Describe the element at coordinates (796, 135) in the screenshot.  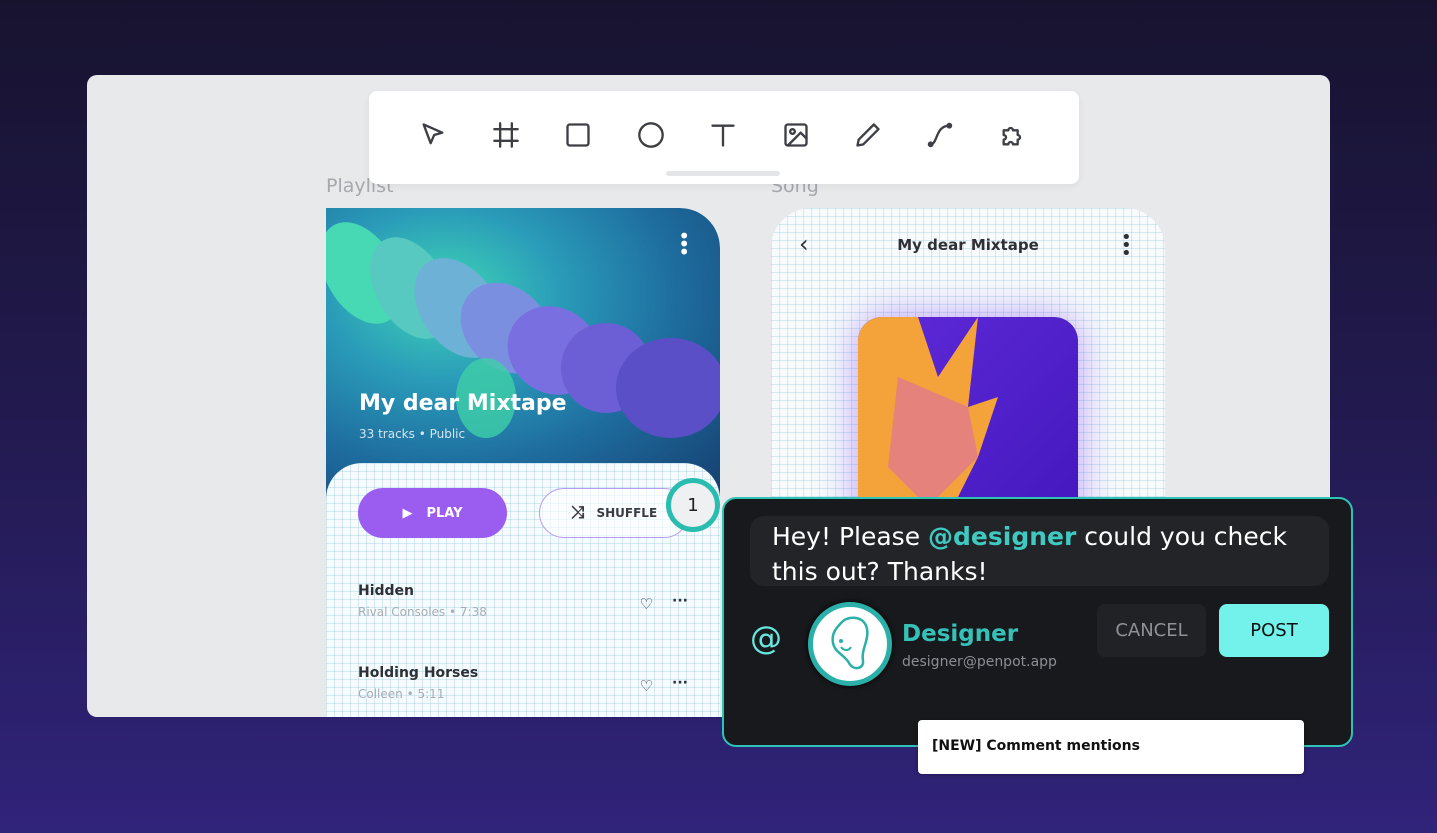
I see `image-tool-icon` at that location.